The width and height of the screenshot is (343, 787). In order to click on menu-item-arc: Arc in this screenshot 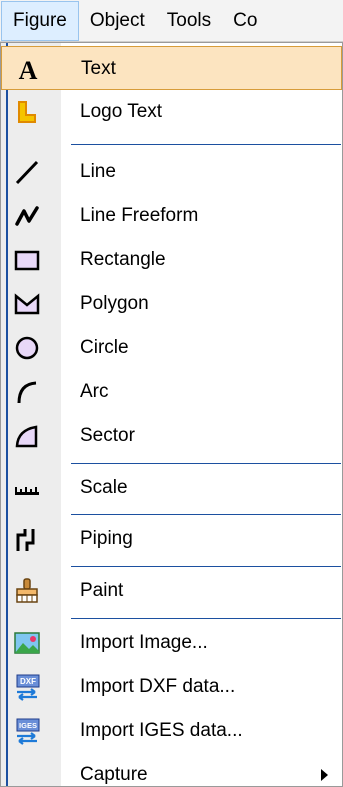, I will do `click(171, 392)`.